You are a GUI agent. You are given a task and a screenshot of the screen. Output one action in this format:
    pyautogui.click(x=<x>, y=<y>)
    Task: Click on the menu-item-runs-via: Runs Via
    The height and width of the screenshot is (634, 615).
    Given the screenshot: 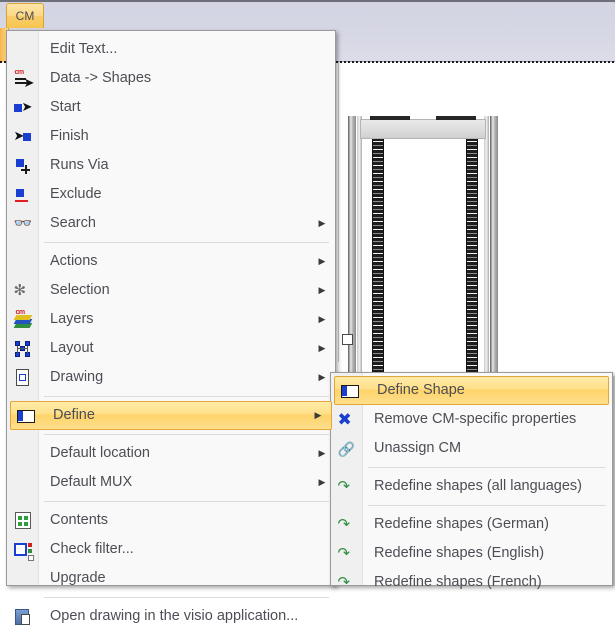 What is the action you would take?
    pyautogui.click(x=171, y=165)
    